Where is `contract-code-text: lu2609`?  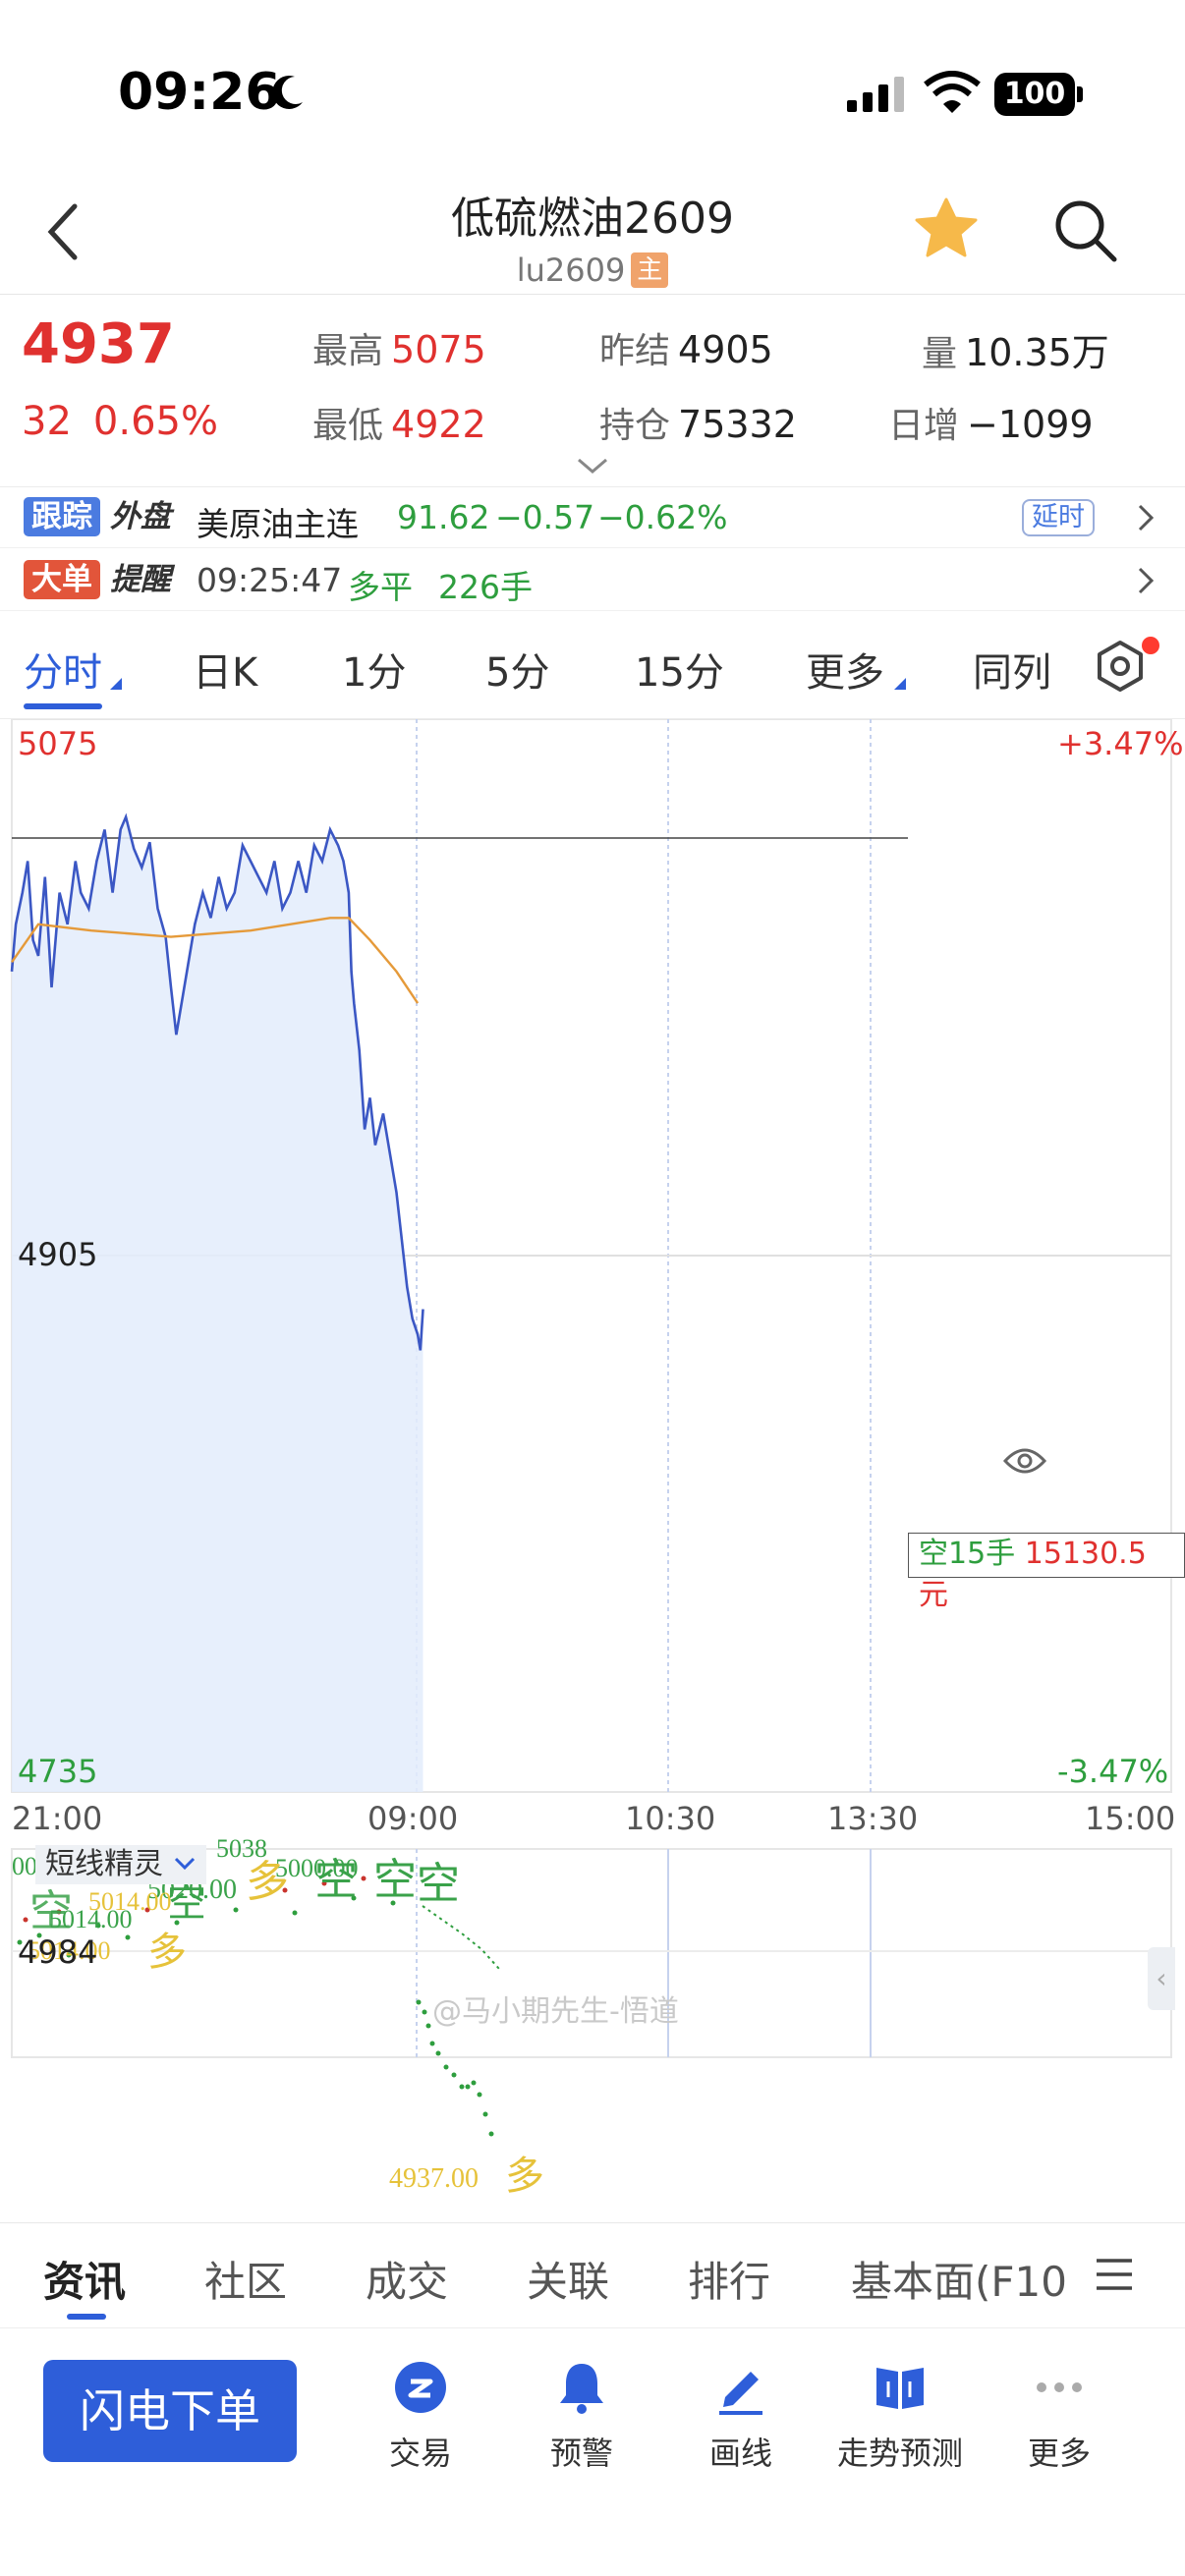 contract-code-text: lu2609 is located at coordinates (571, 270).